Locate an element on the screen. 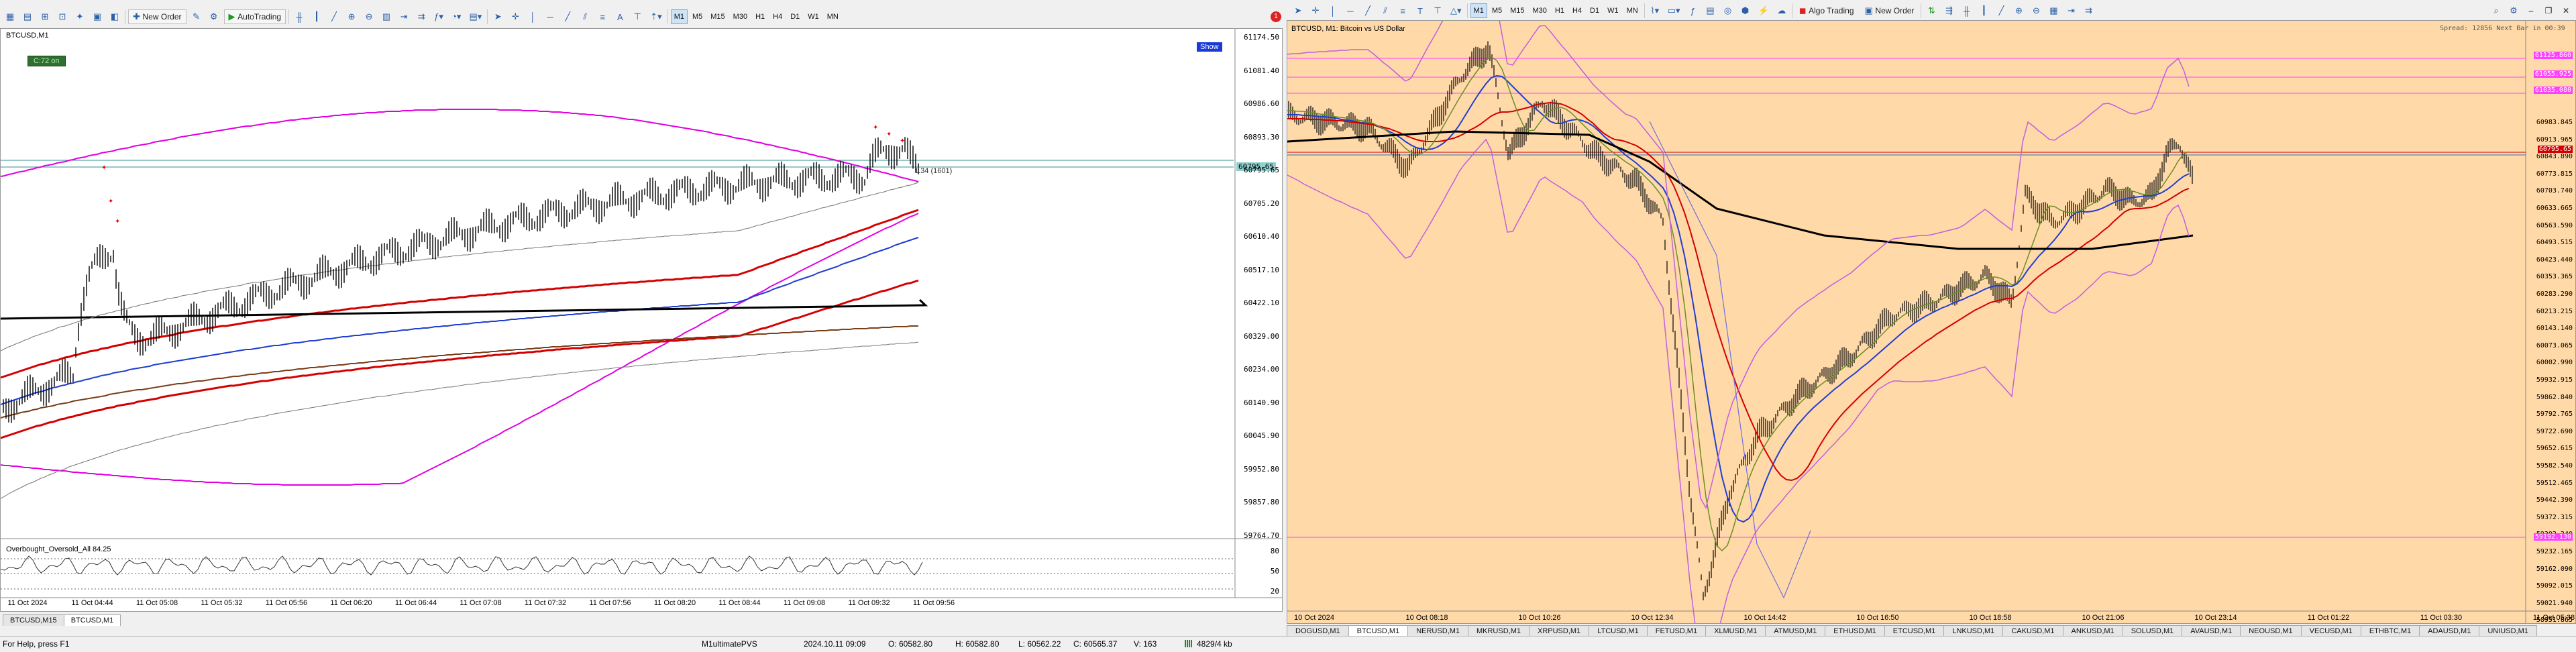 The image size is (2576, 652). indicators-icon: ƒ is located at coordinates (1693, 11).